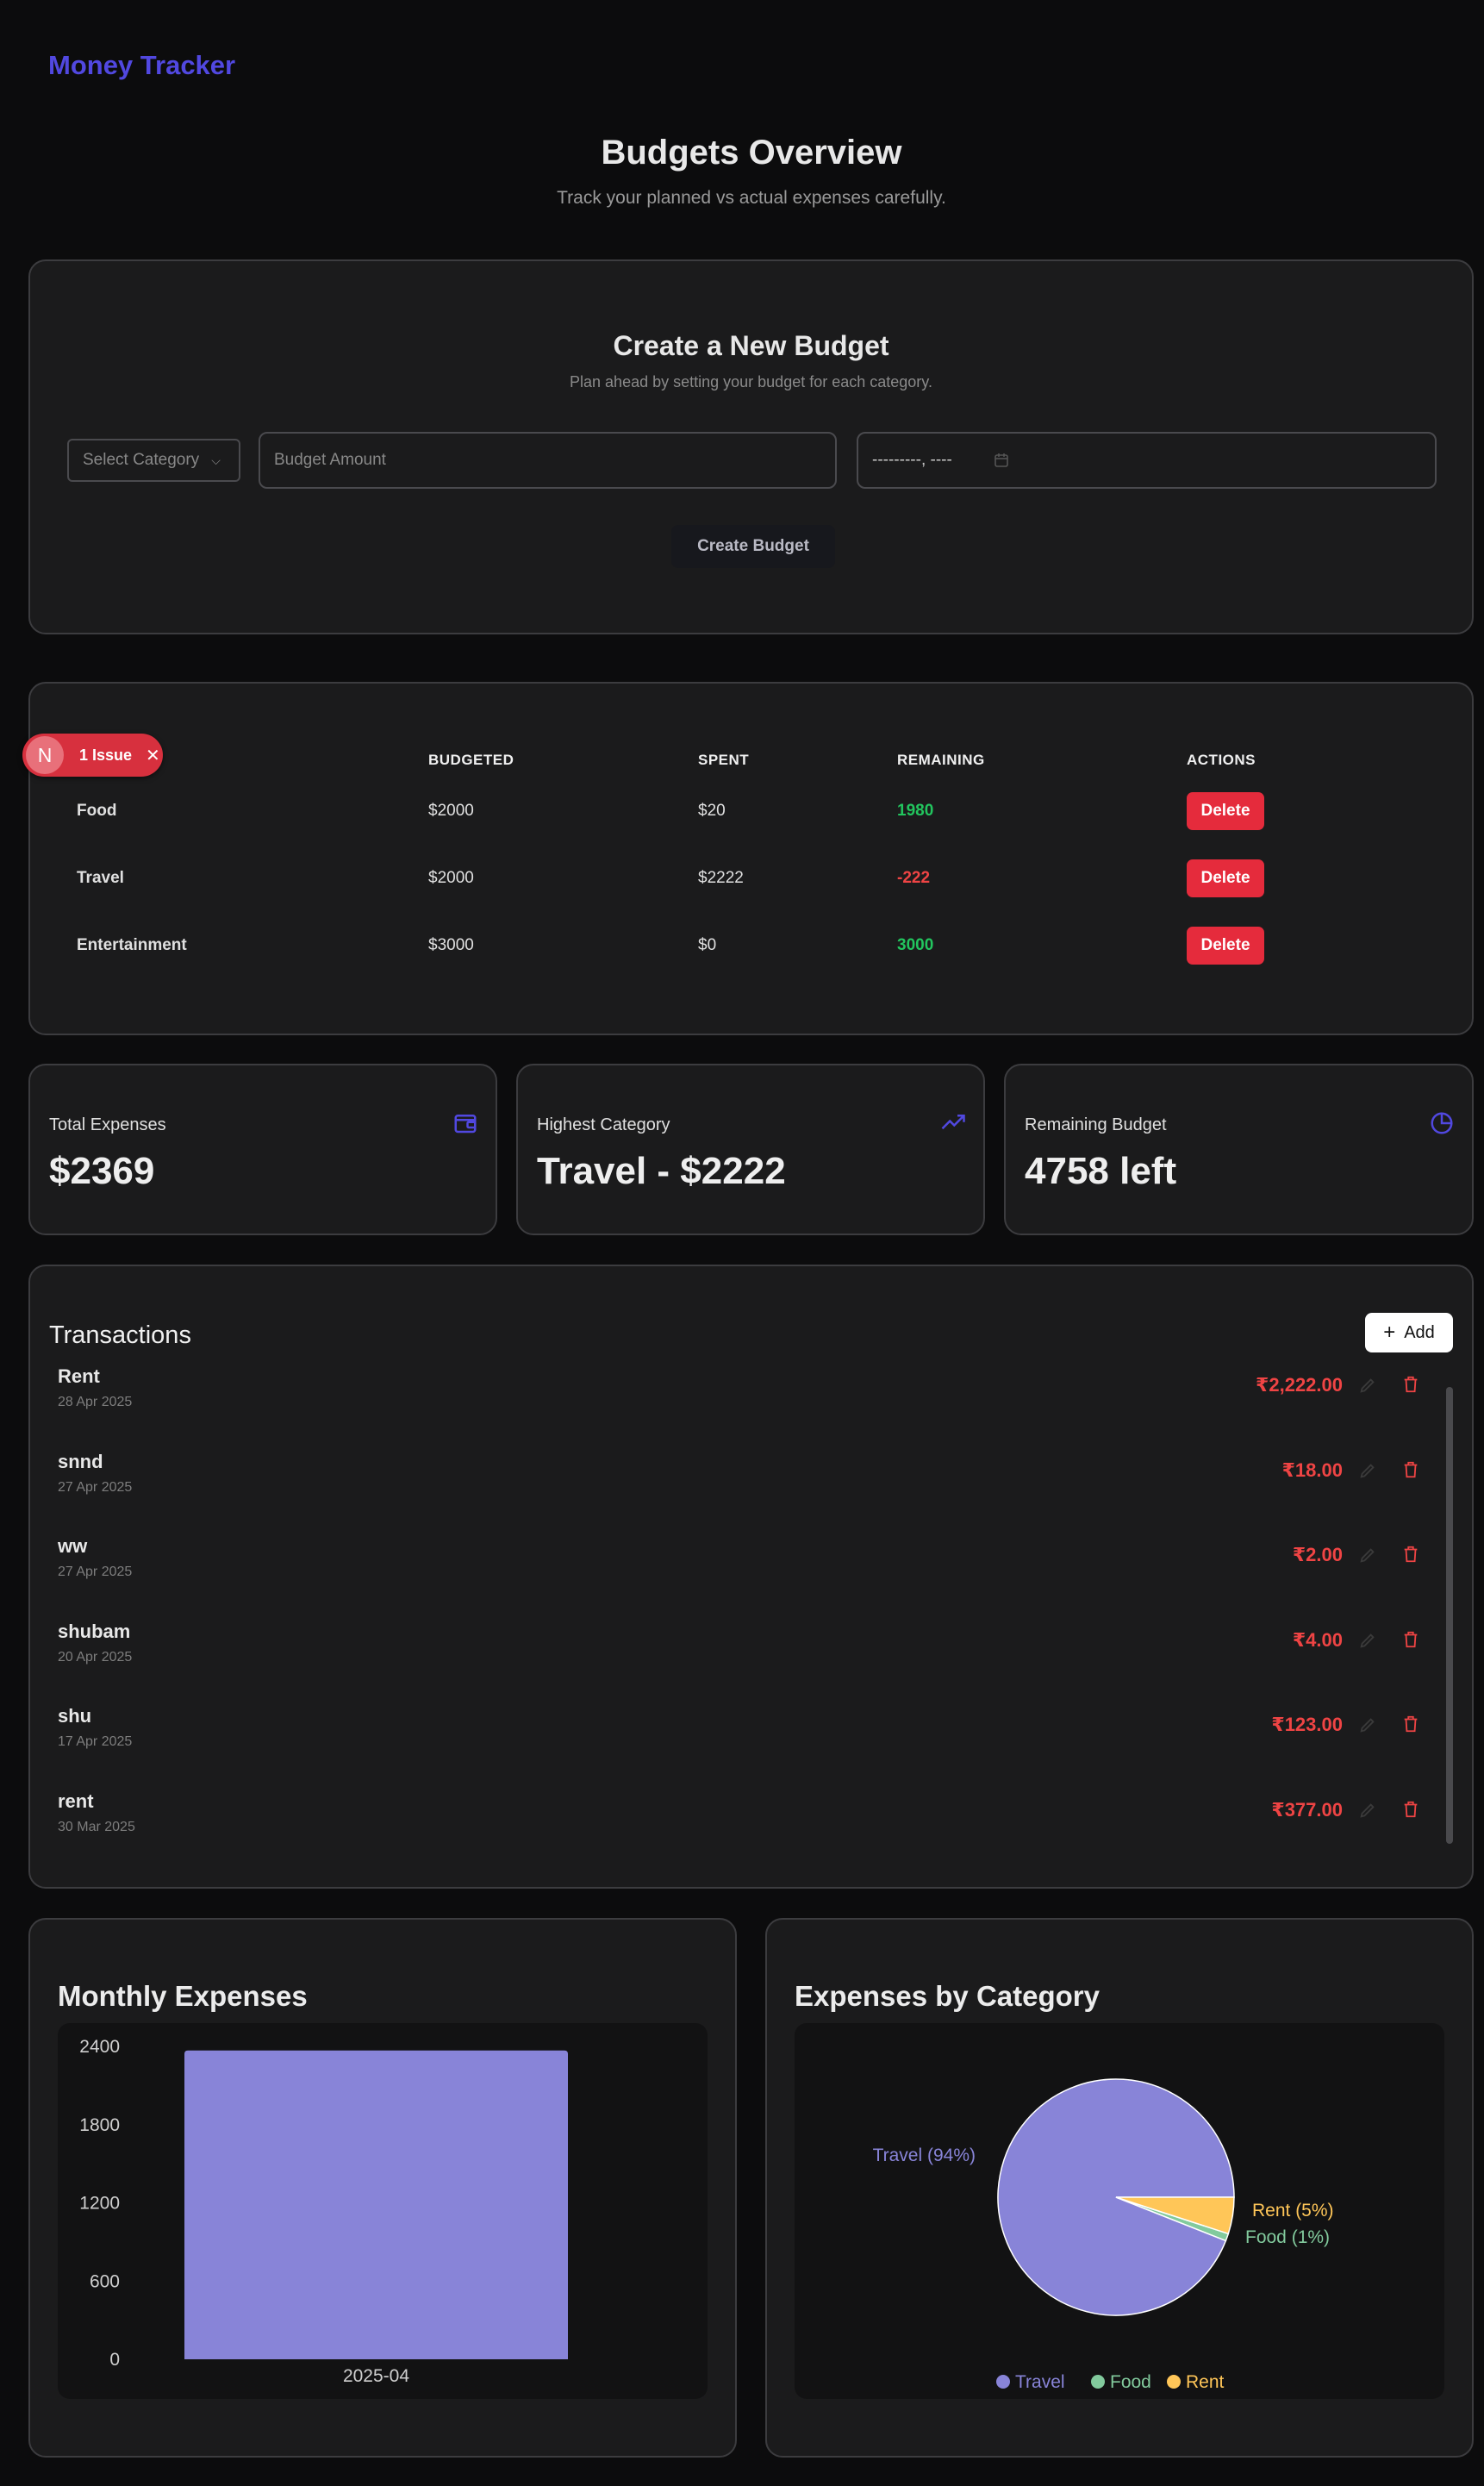 This screenshot has height=2486, width=1484. I want to click on app-brand: Money Tracker, so click(141, 65).